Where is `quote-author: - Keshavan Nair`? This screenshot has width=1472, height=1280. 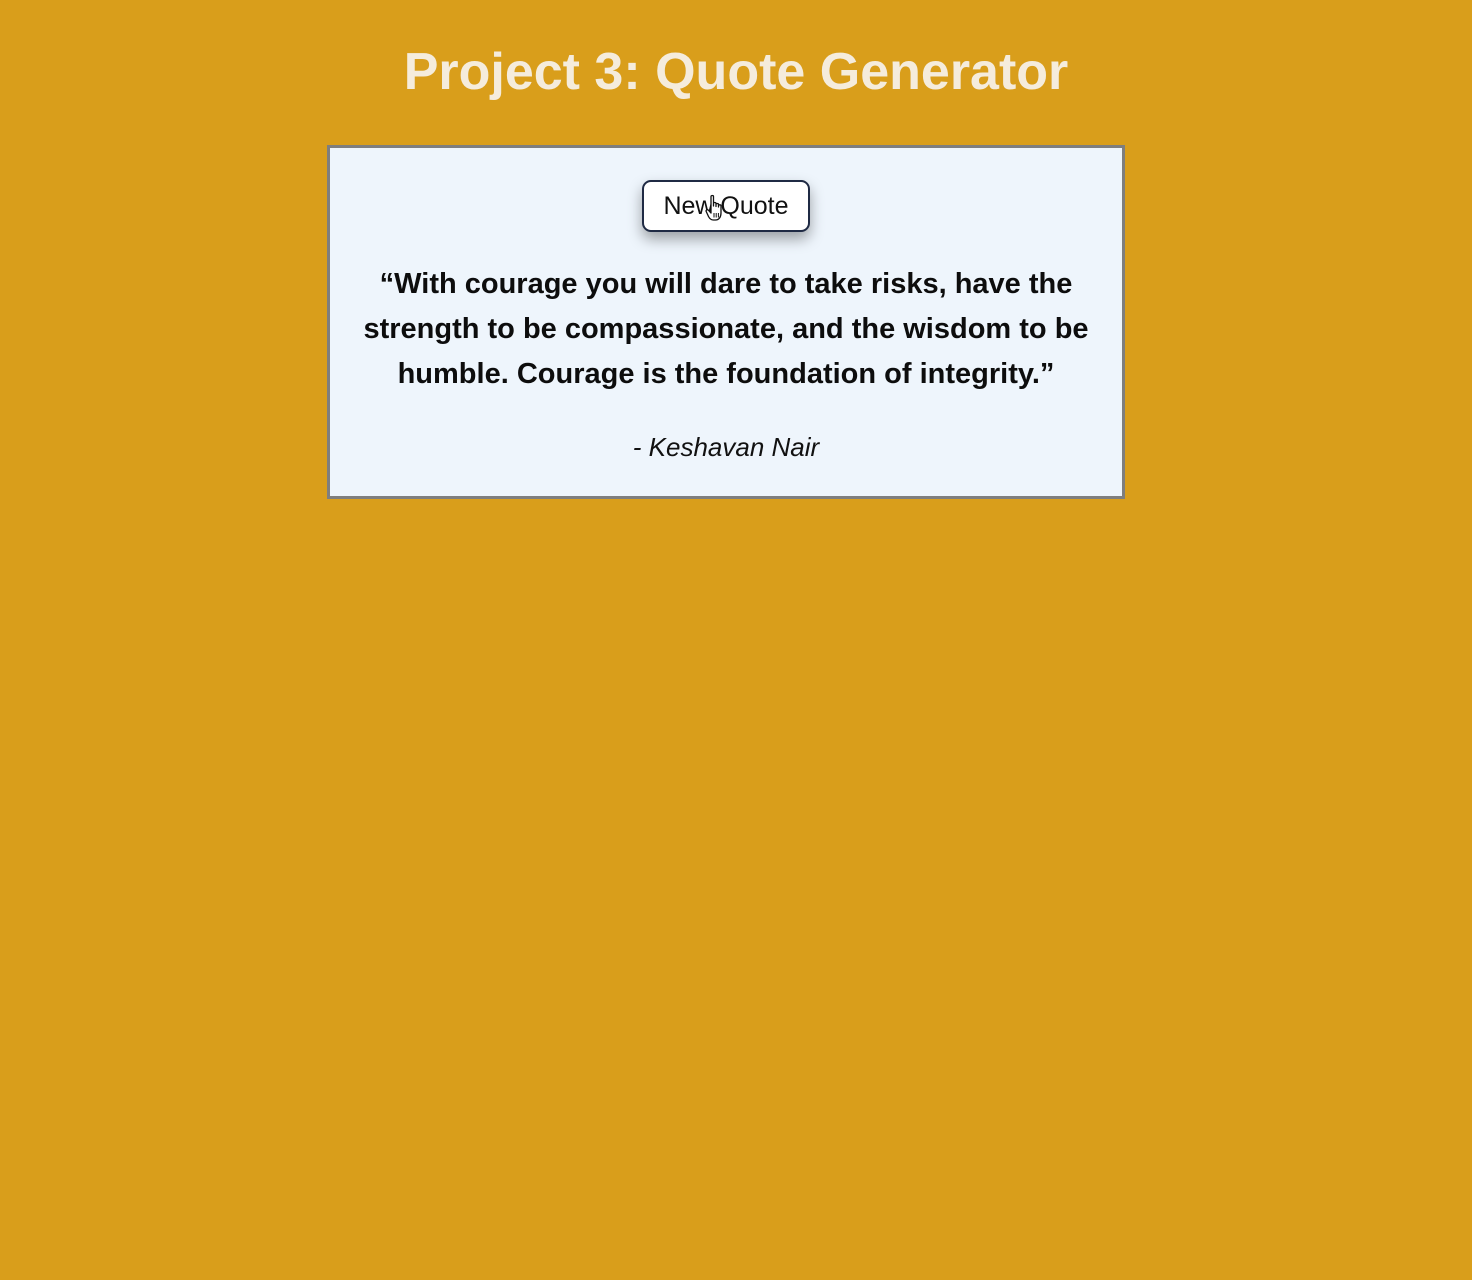 quote-author: - Keshavan Nair is located at coordinates (726, 447).